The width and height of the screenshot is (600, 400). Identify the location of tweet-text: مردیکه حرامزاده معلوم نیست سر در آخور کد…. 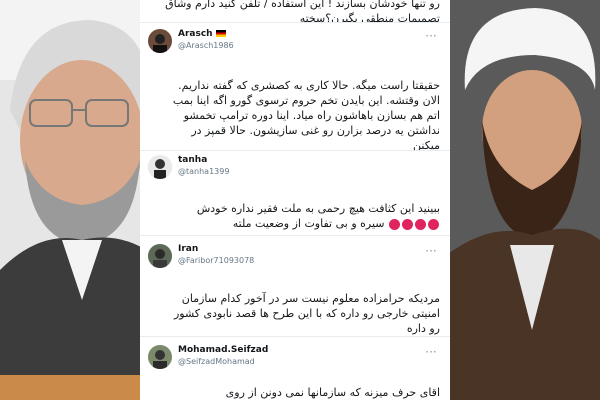
(306, 313).